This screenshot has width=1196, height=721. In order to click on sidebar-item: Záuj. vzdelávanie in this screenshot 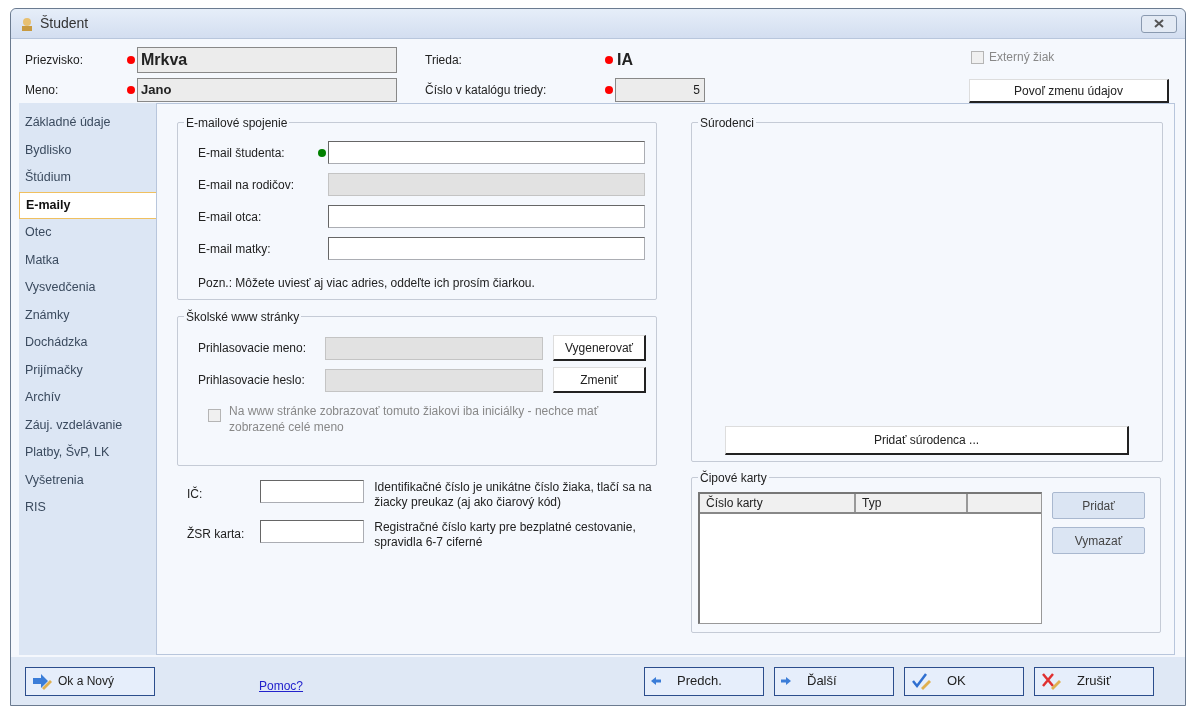, I will do `click(87, 425)`.